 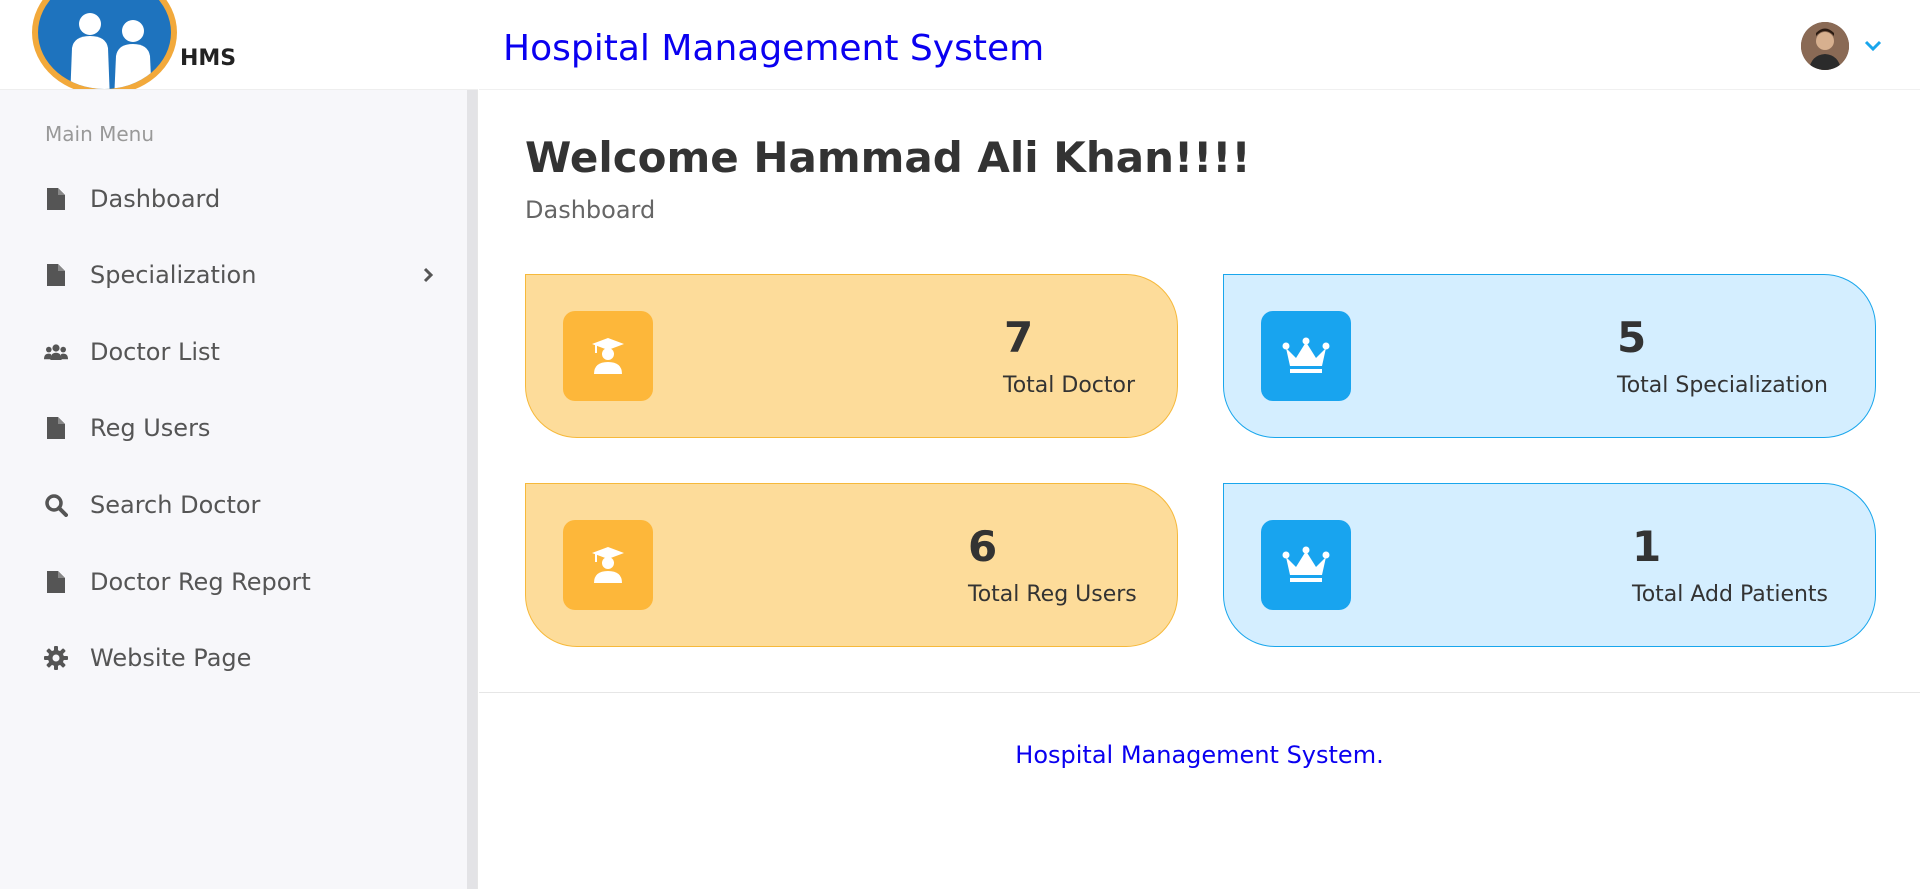 What do you see at coordinates (1647, 546) in the screenshot?
I see `stat-value: 1` at bounding box center [1647, 546].